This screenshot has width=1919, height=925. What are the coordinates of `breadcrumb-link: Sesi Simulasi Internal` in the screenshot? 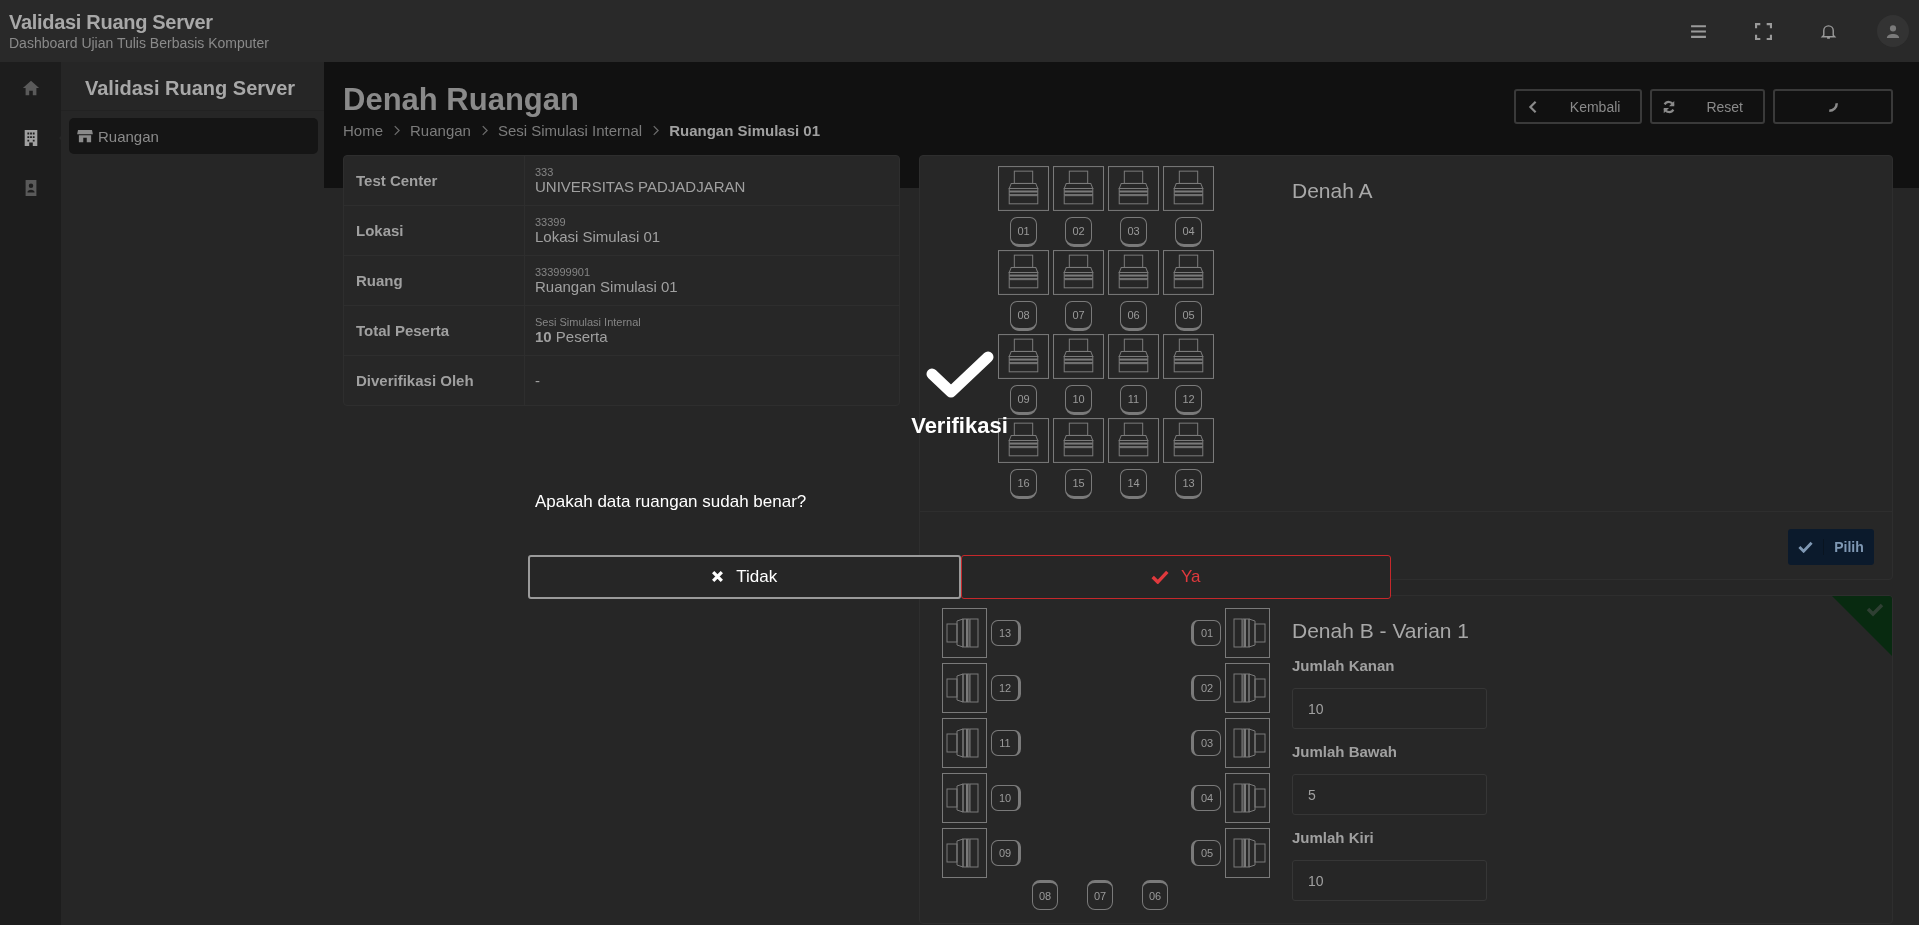 It's located at (570, 130).